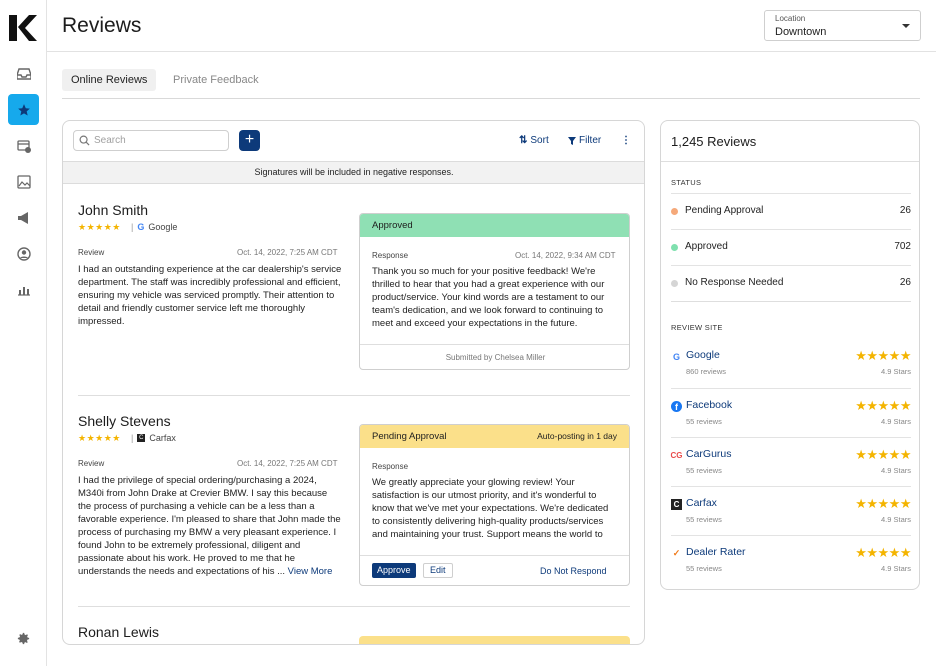  I want to click on tab-bar: Online Reviews Private Feedback, so click(491, 83).